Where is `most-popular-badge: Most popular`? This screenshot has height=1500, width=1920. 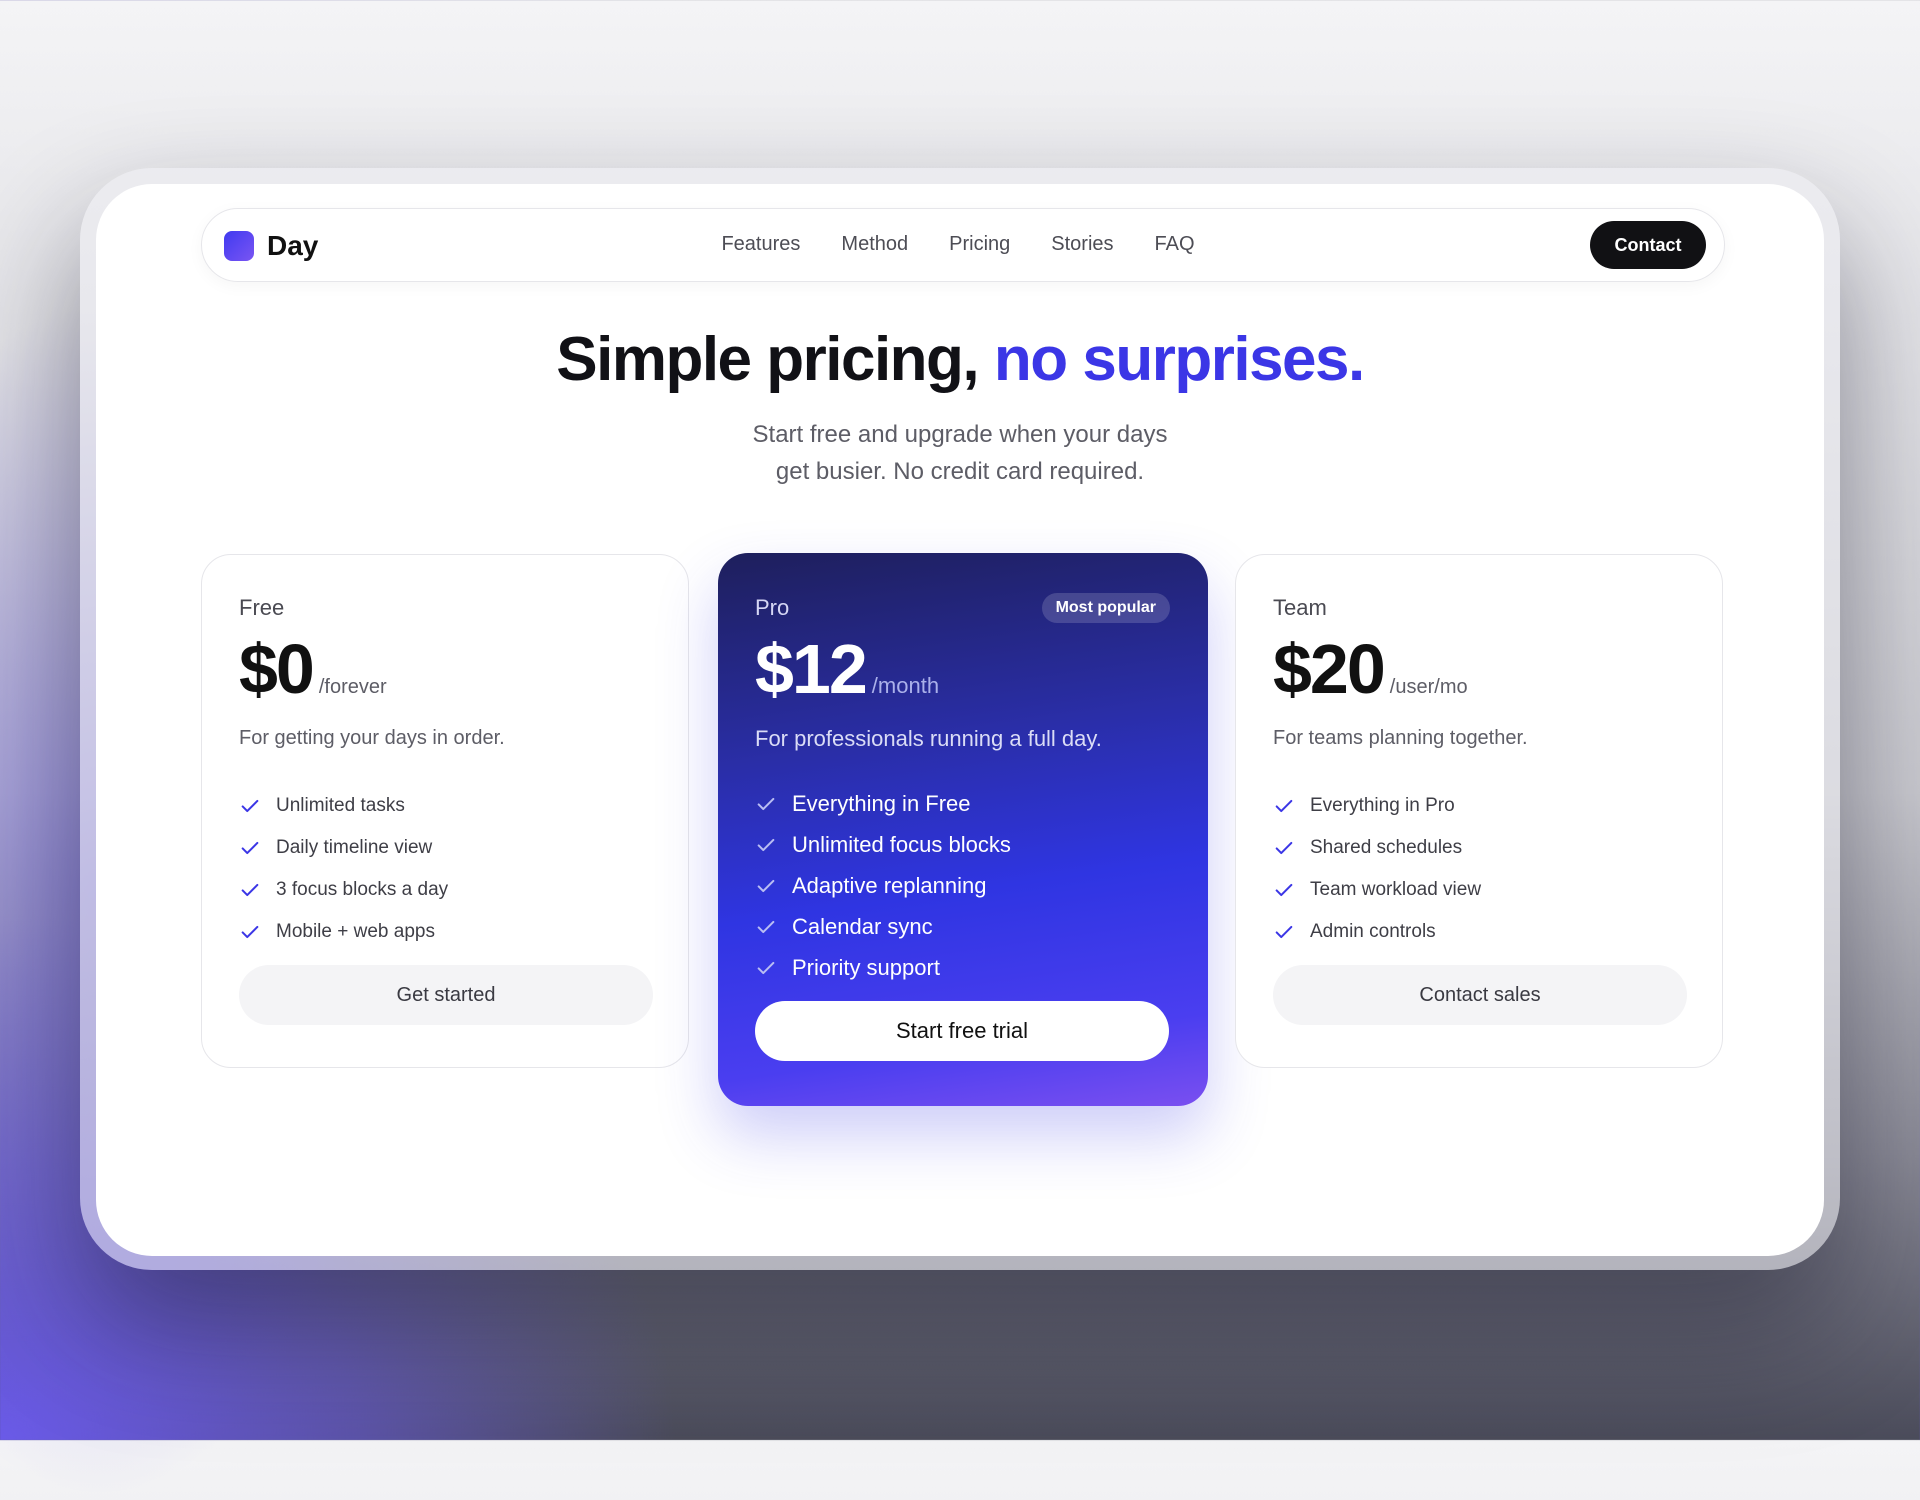 most-popular-badge: Most popular is located at coordinates (1105, 608).